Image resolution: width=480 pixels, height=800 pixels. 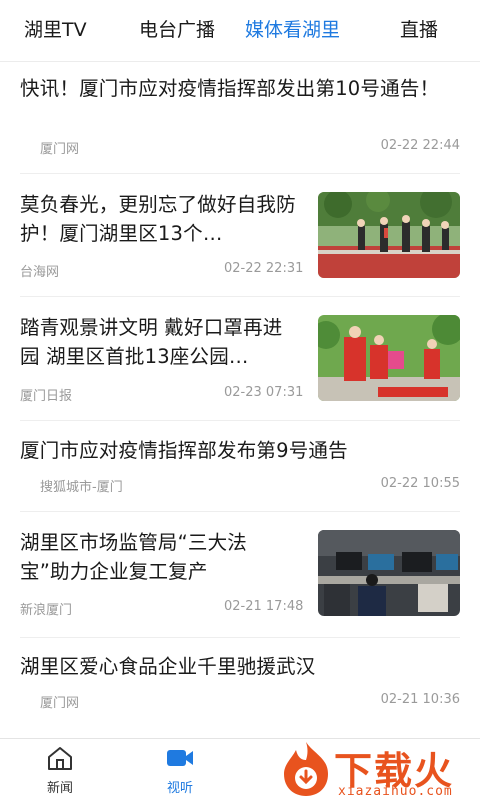 I want to click on news-time: 02-23 07:31, so click(x=264, y=392).